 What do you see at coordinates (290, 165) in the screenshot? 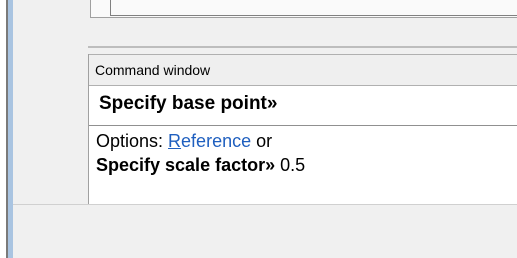
I see `scale-factor-value: 0.5` at bounding box center [290, 165].